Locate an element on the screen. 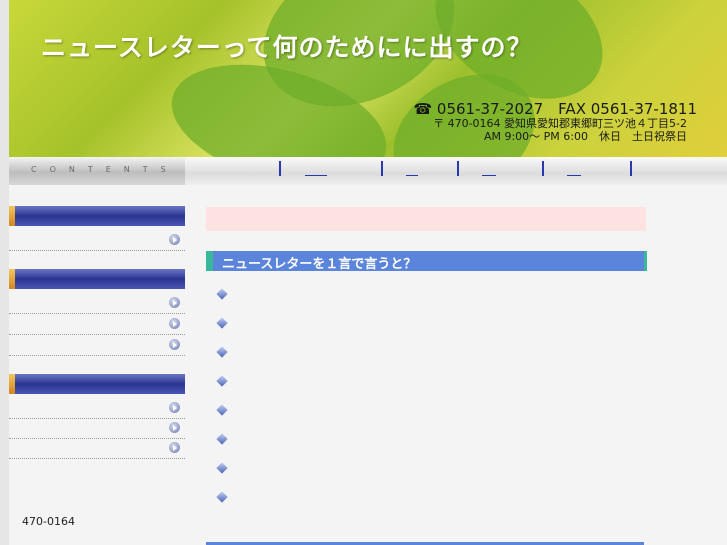 The image size is (727, 545). section-header: ニュースレターを１言で言うと？ is located at coordinates (426, 261).